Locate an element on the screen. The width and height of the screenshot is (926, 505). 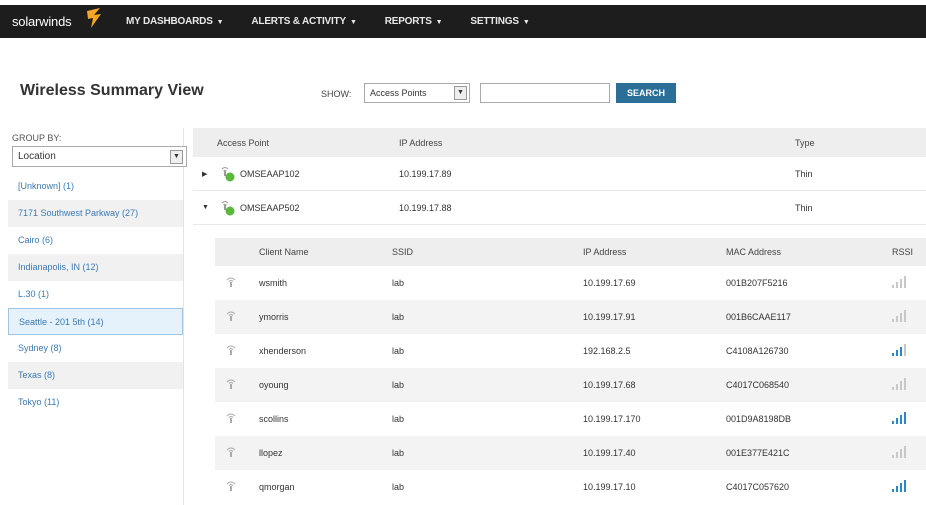
client-mac: 001B6CAAE117 is located at coordinates (758, 317).